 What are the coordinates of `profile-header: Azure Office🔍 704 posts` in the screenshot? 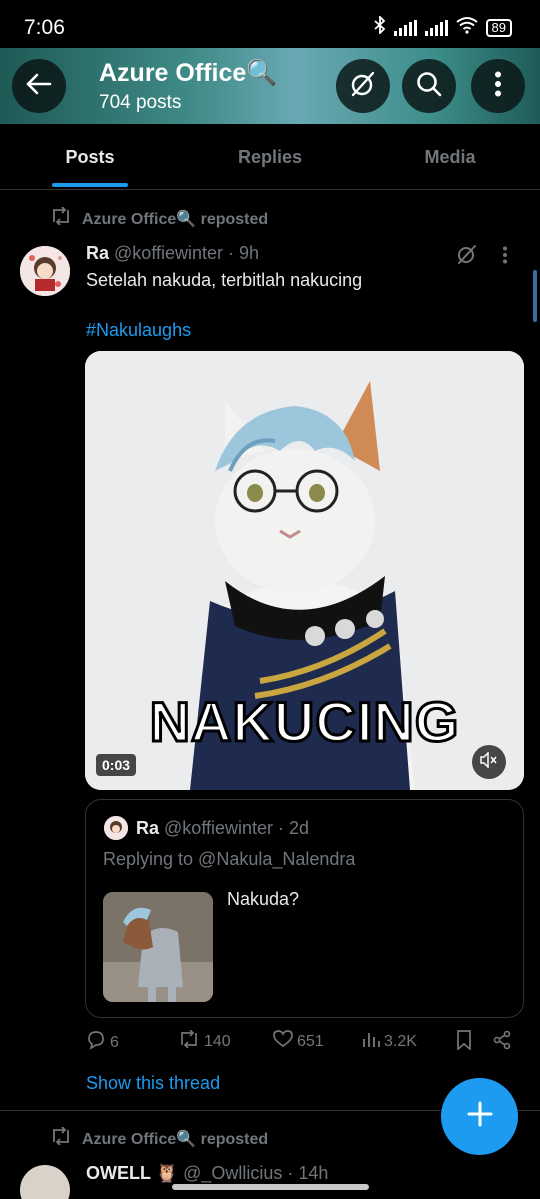 It's located at (270, 86).